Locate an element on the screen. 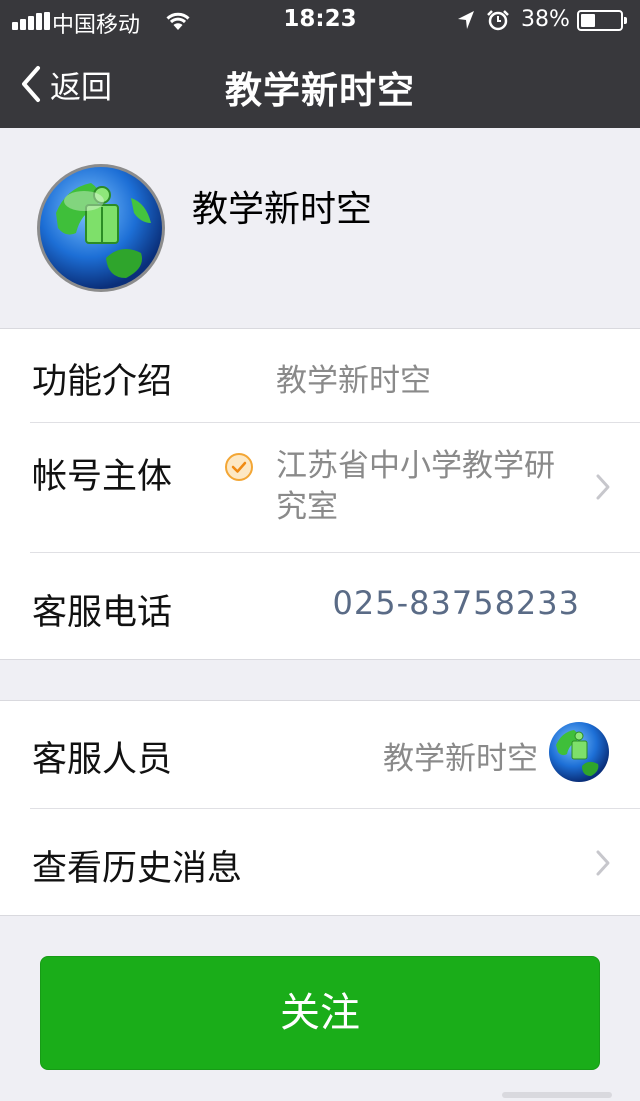 The height and width of the screenshot is (1101, 640). function-intro-row: 功能介绍 教学新时空 is located at coordinates (320, 375).